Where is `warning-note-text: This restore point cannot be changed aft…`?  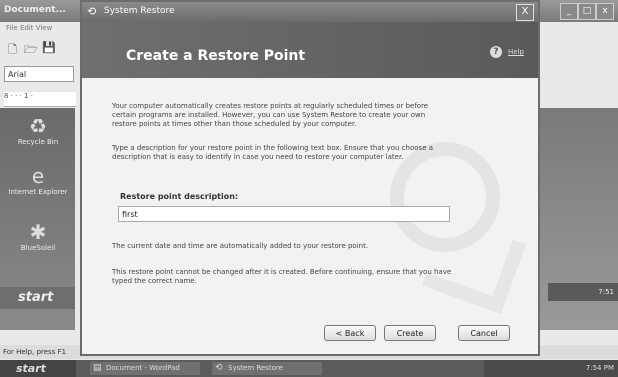 warning-note-text: This restore point cannot be changed aft… is located at coordinates (282, 276).